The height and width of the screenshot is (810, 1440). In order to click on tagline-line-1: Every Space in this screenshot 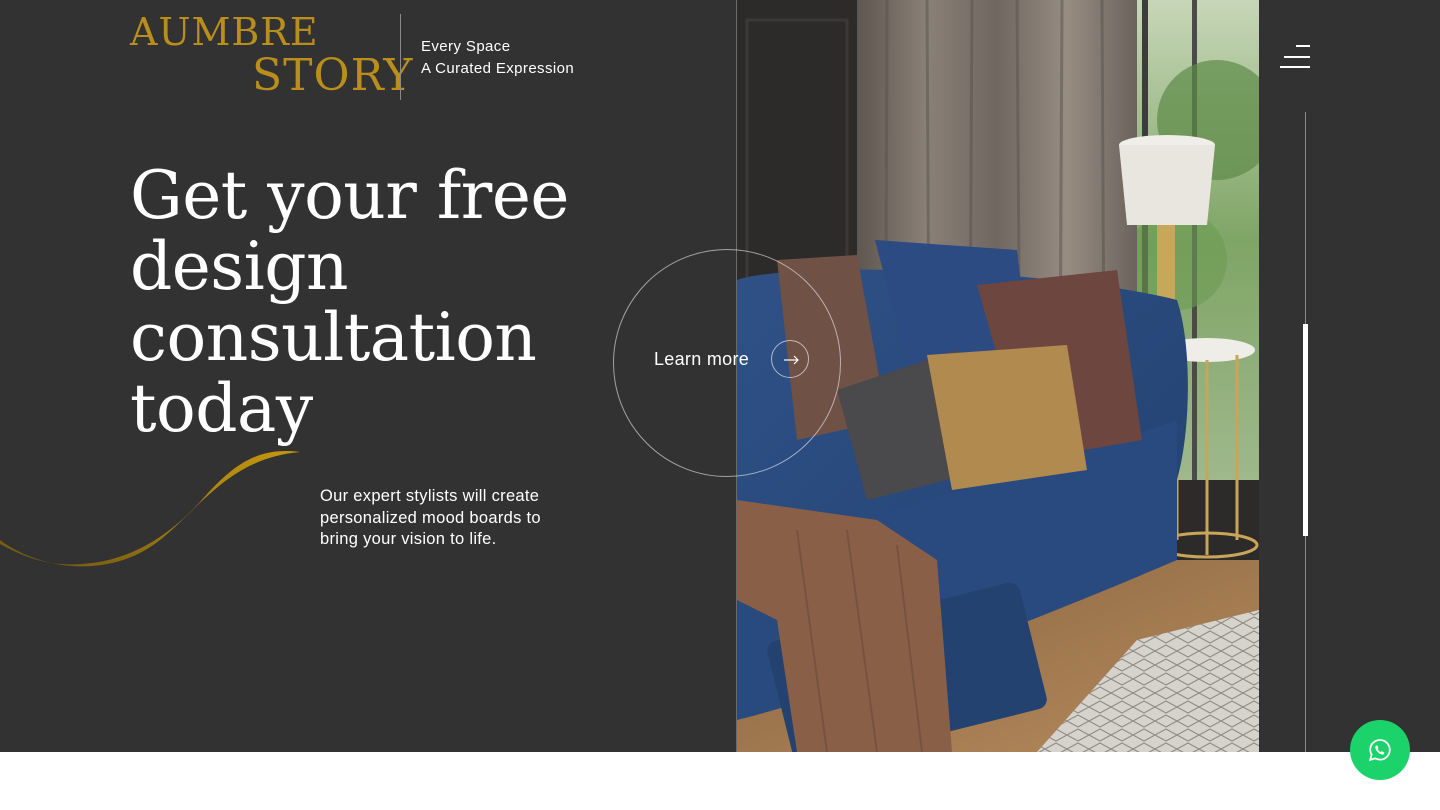, I will do `click(466, 46)`.